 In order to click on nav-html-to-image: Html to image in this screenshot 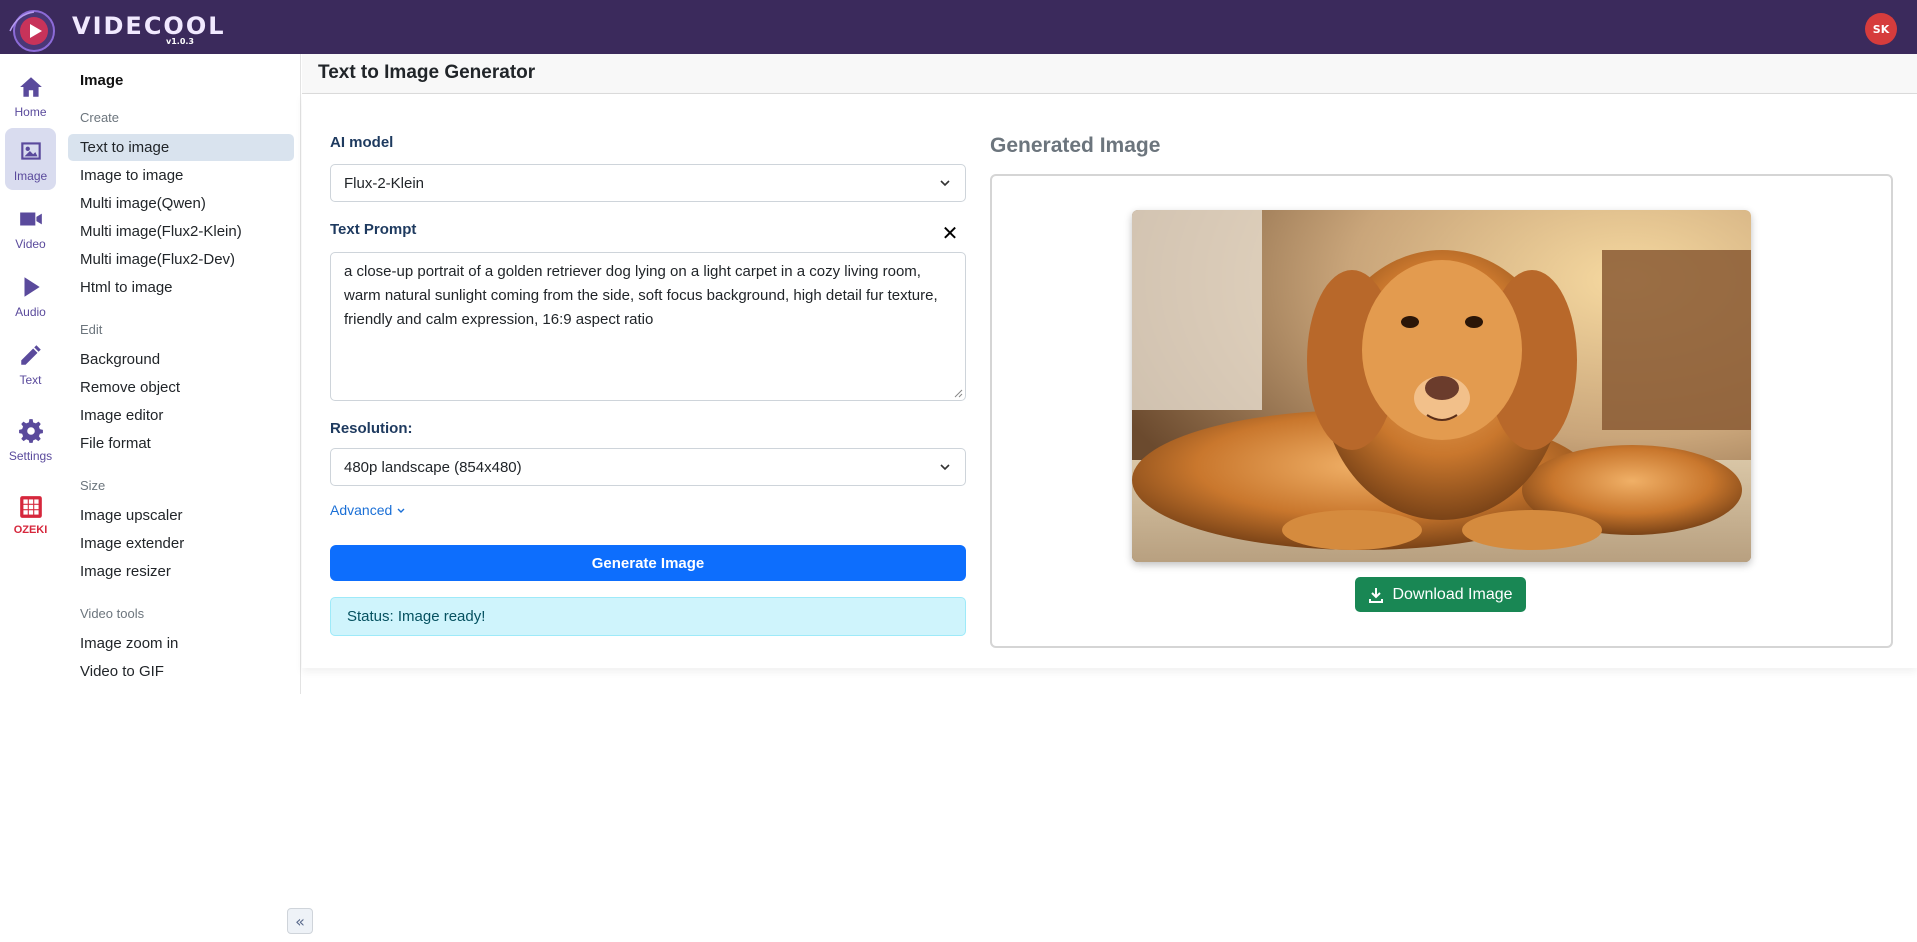, I will do `click(181, 287)`.